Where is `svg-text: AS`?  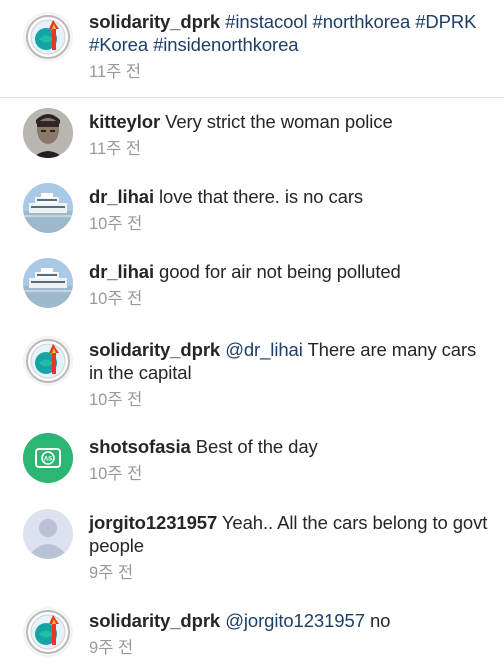
svg-text: AS is located at coordinates (48, 460).